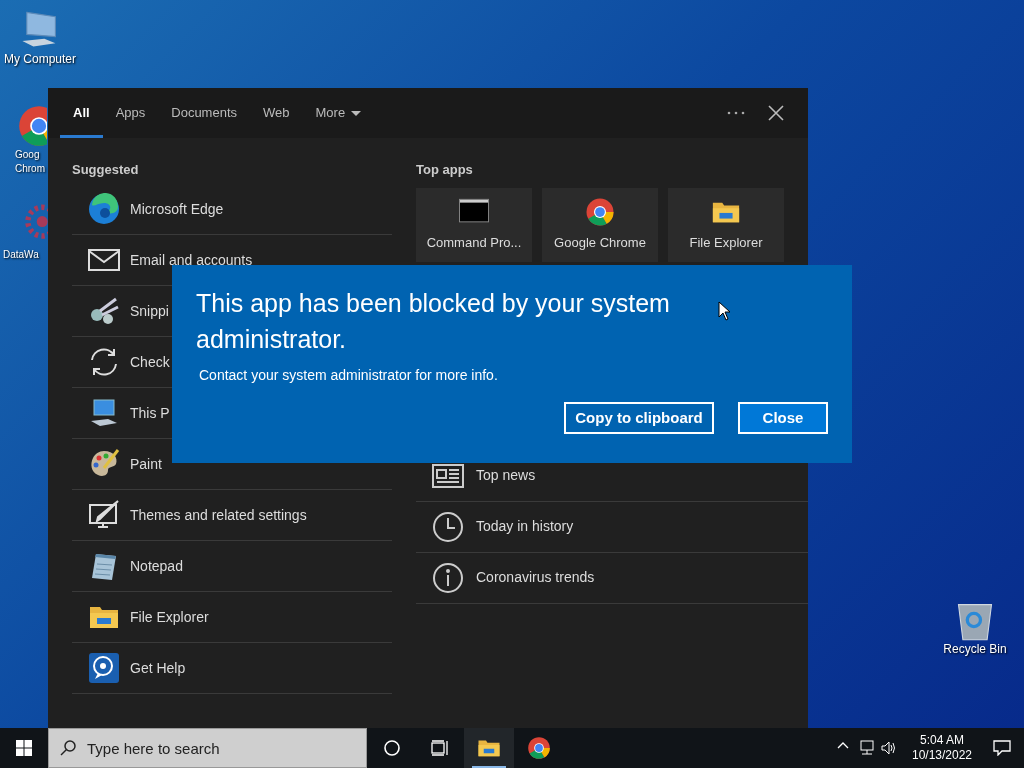  I want to click on icon-label: Chrom, so click(30, 169).